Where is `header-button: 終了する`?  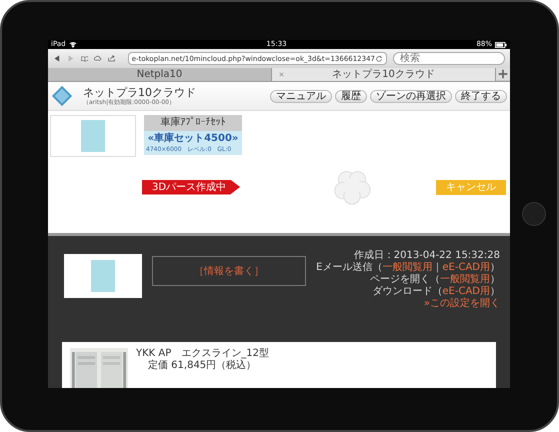 header-button: 終了する is located at coordinates (481, 96).